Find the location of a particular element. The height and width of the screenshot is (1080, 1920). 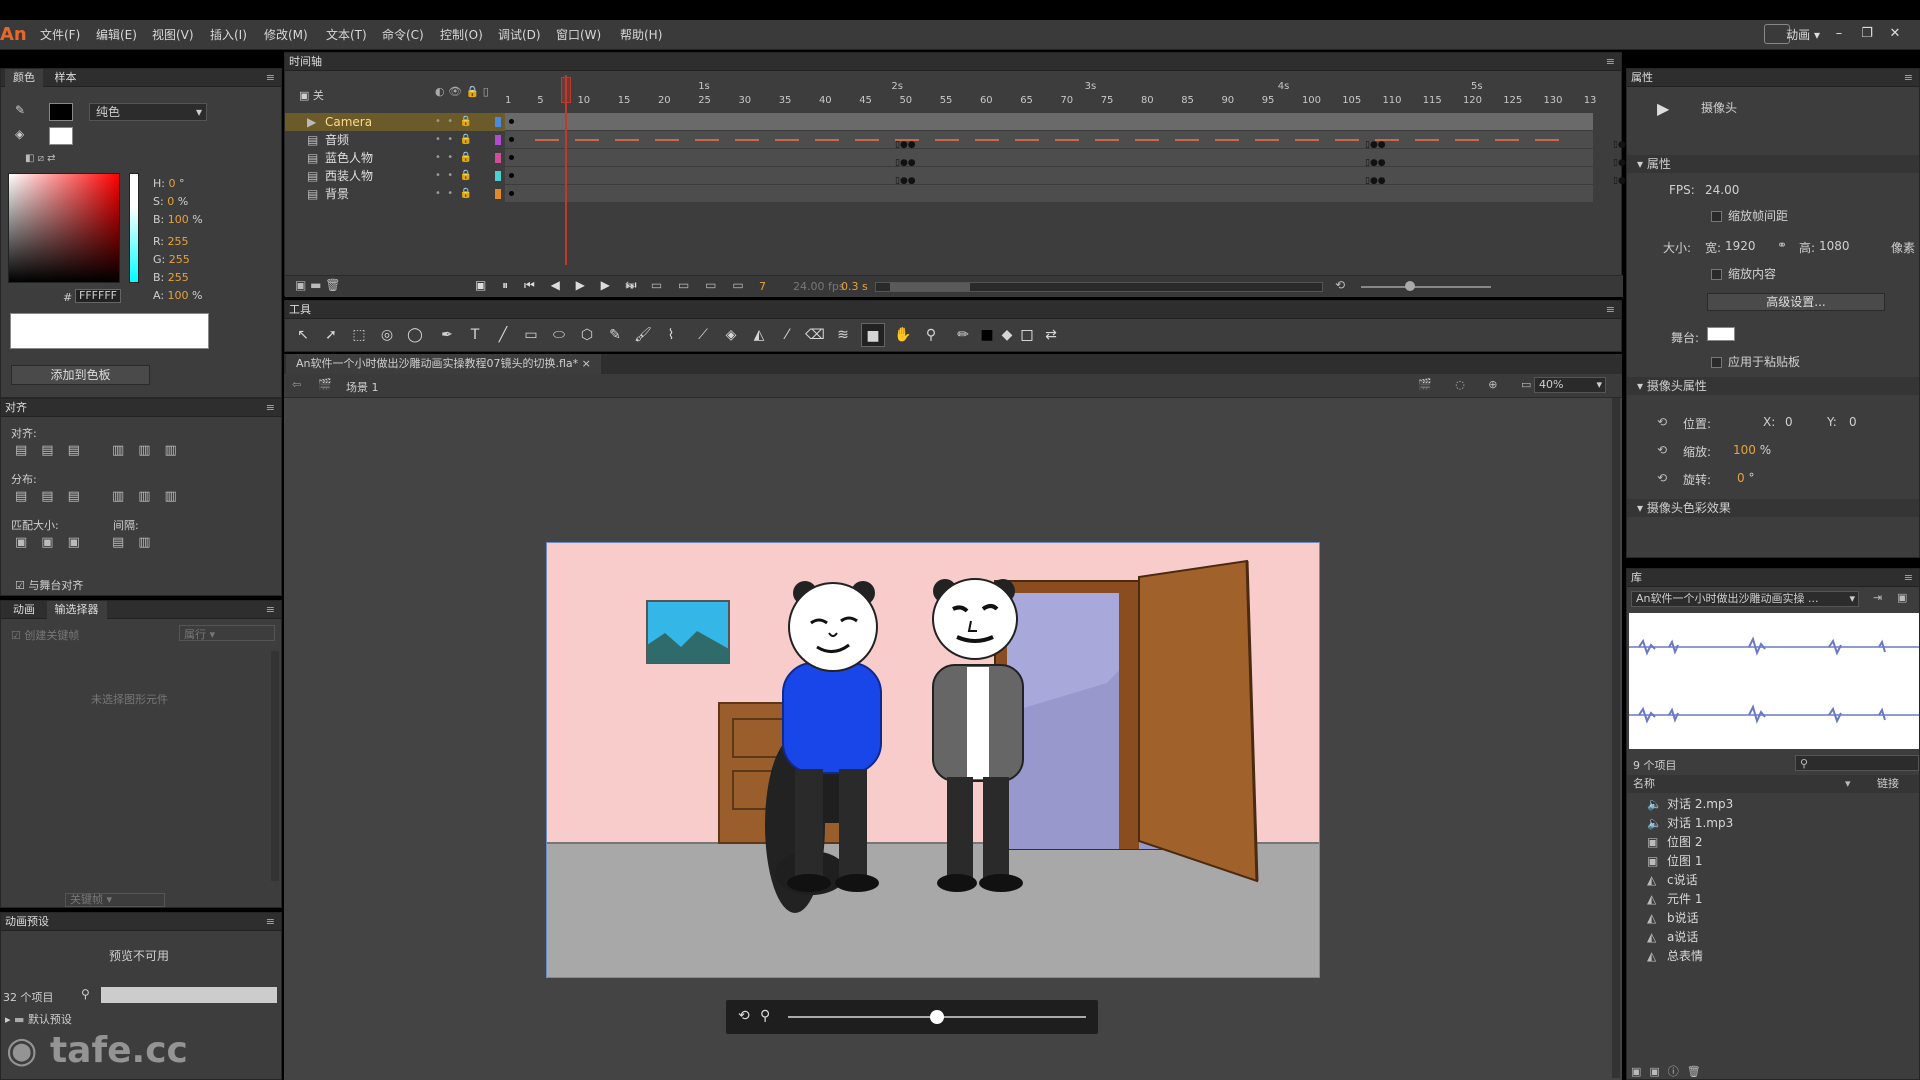

loop-icon: ⟲ is located at coordinates (1340, 285).